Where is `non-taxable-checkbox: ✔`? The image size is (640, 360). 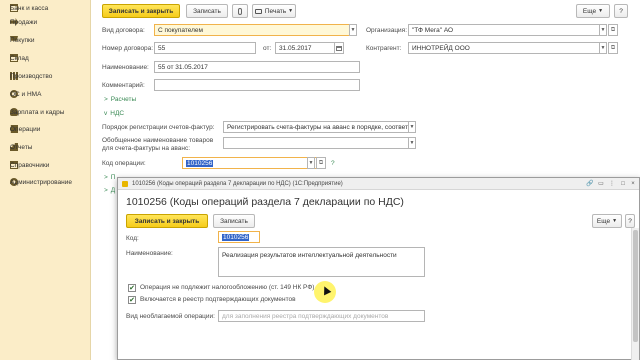 non-taxable-checkbox: ✔ is located at coordinates (132, 288).